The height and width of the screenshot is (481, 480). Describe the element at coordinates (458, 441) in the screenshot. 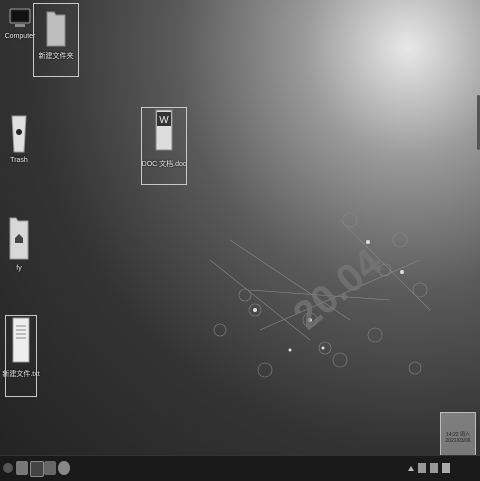

I see `clock-date: 2021/03/06` at that location.